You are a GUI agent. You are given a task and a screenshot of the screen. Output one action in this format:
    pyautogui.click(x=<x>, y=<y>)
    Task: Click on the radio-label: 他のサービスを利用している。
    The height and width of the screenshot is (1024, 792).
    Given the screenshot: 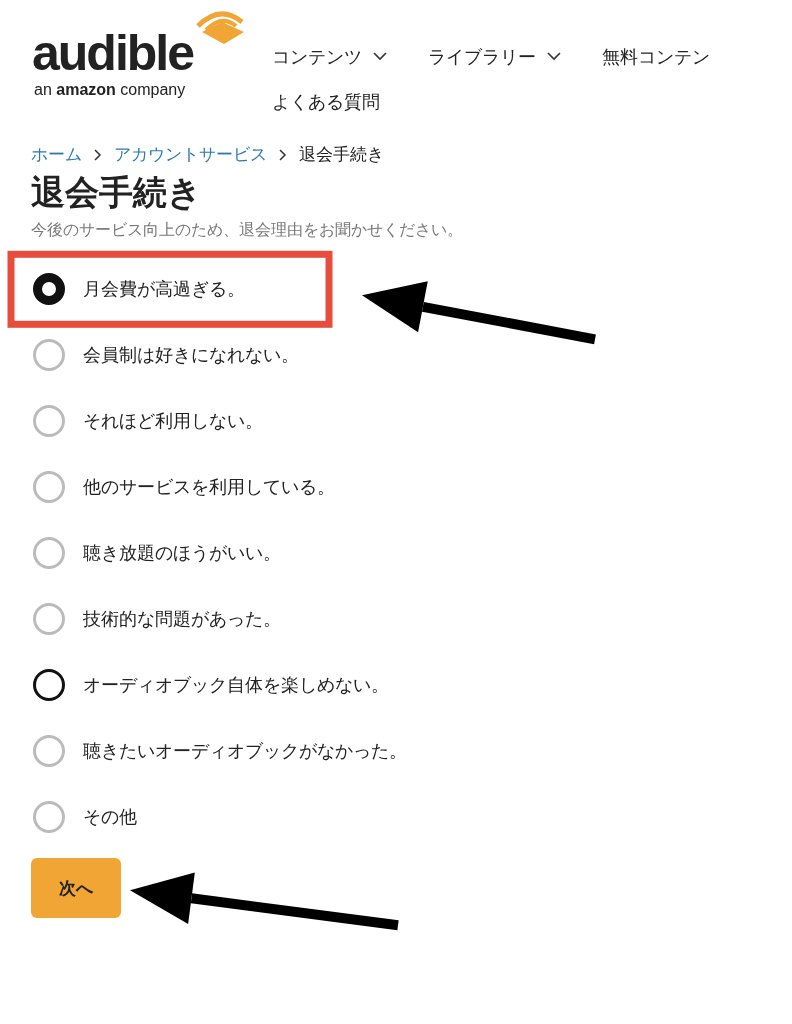 What is the action you would take?
    pyautogui.click(x=209, y=487)
    